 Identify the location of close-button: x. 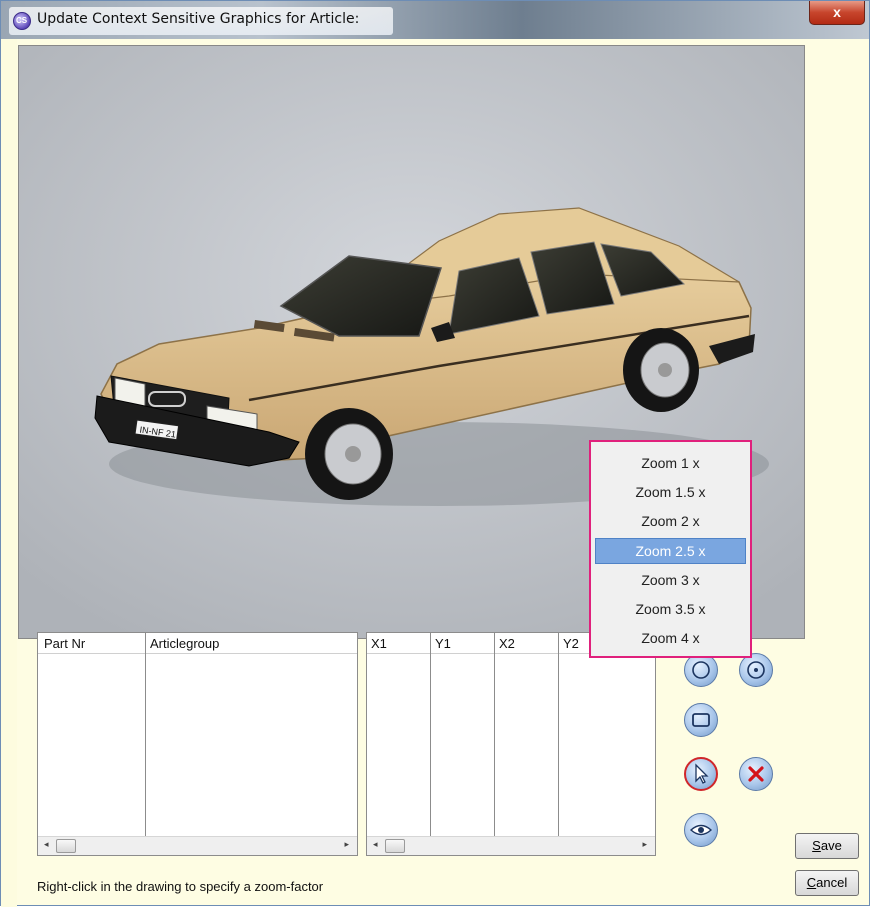
(837, 13).